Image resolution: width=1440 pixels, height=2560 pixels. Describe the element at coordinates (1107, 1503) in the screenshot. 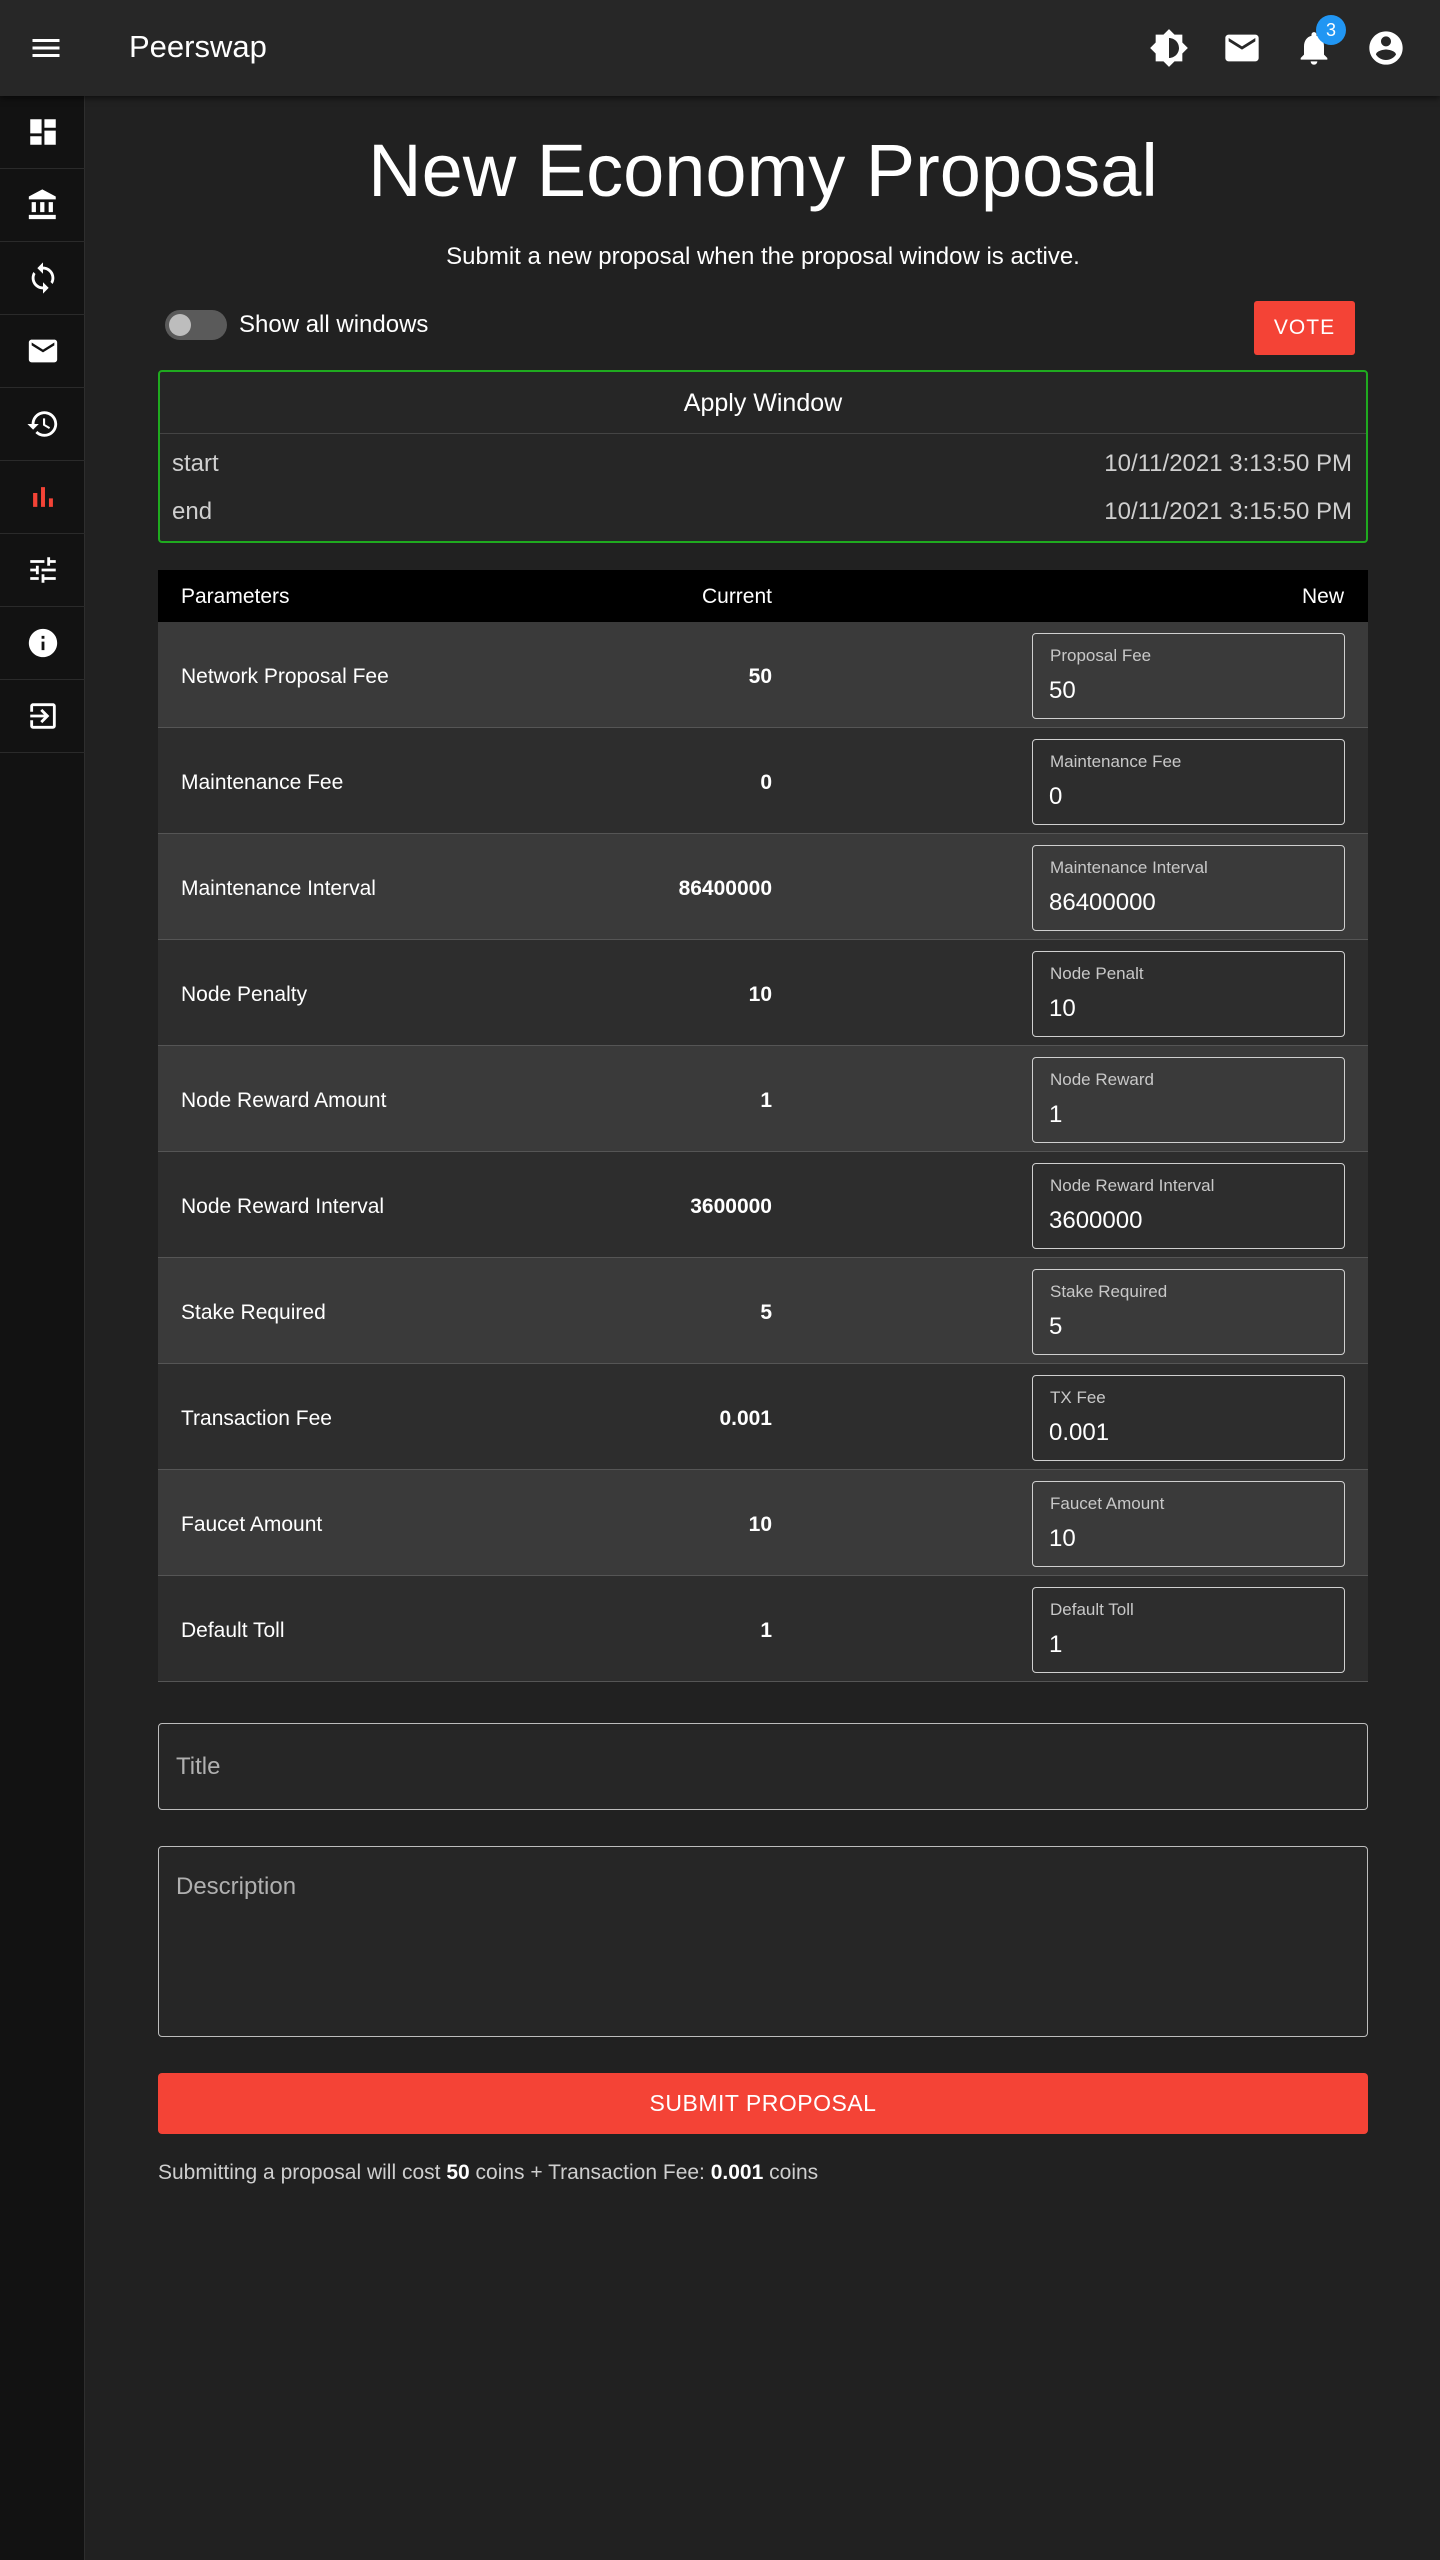

I see `param-field-label: Faucet Amount` at that location.